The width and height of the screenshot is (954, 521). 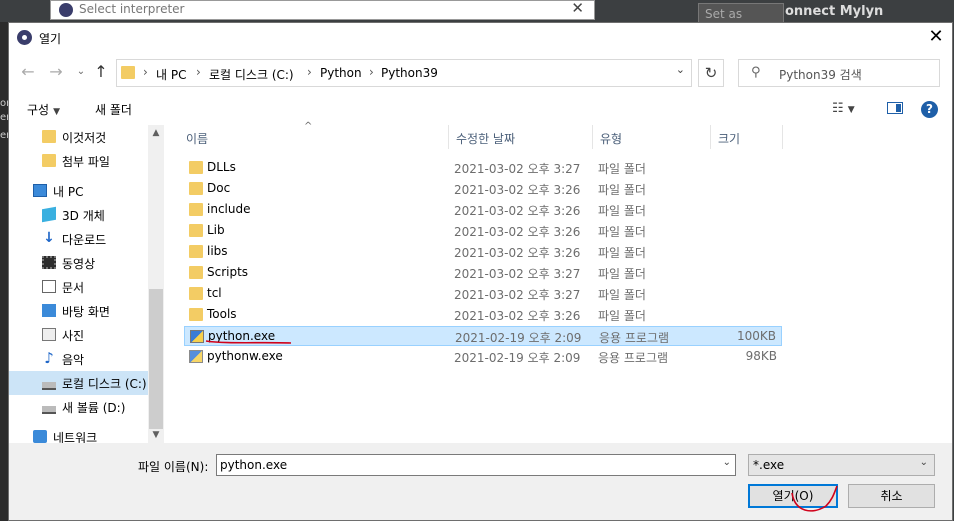 What do you see at coordinates (843, 108) in the screenshot?
I see `view-options-icon: ☷ ▼` at bounding box center [843, 108].